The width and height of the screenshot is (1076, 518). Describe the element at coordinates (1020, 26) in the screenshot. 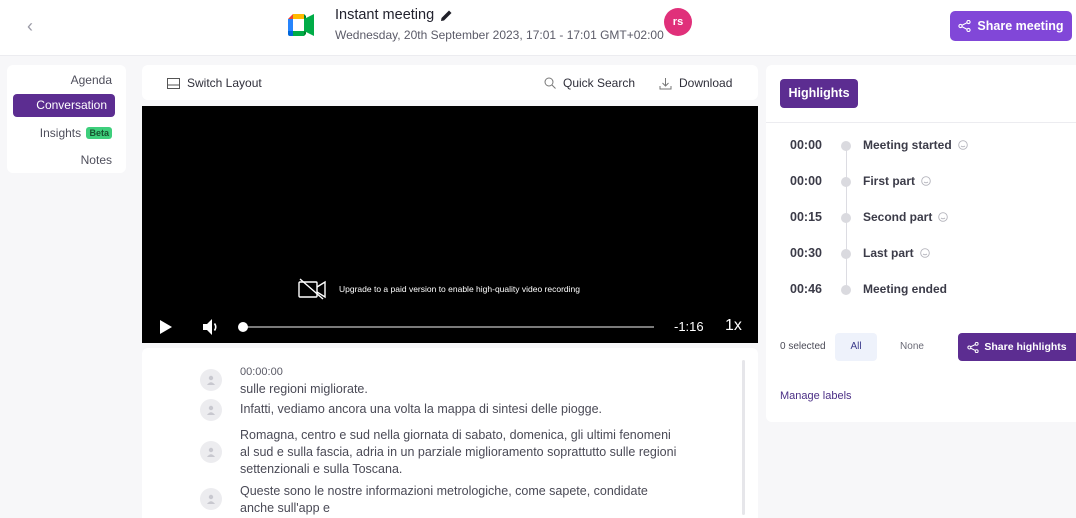

I see `share-meeting-label: Share meeting` at that location.